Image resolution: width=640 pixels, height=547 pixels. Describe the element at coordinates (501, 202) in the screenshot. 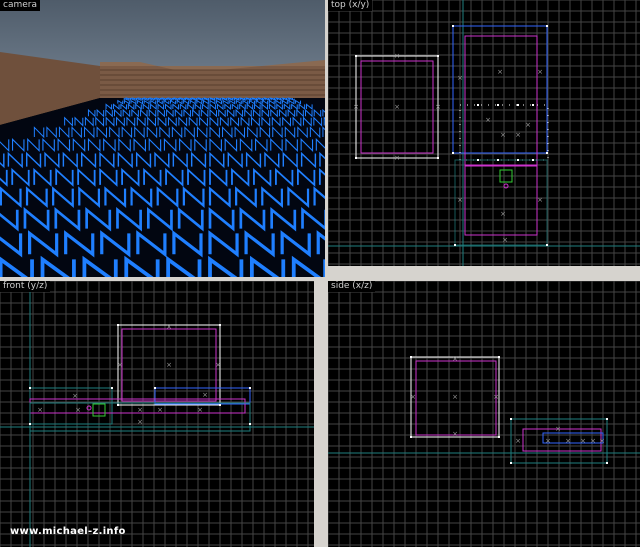

I see `blue-brush` at that location.